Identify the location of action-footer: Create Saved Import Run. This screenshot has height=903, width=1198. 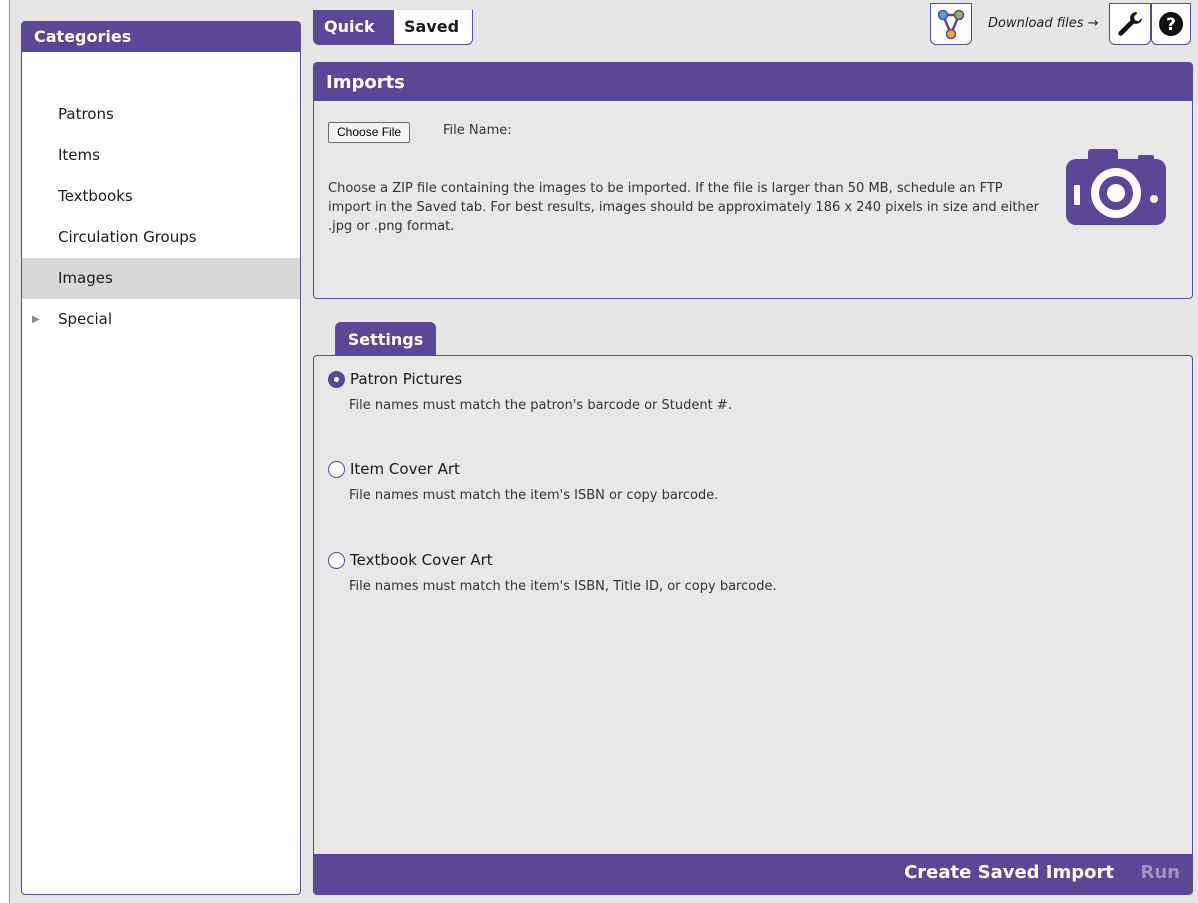
(753, 874).